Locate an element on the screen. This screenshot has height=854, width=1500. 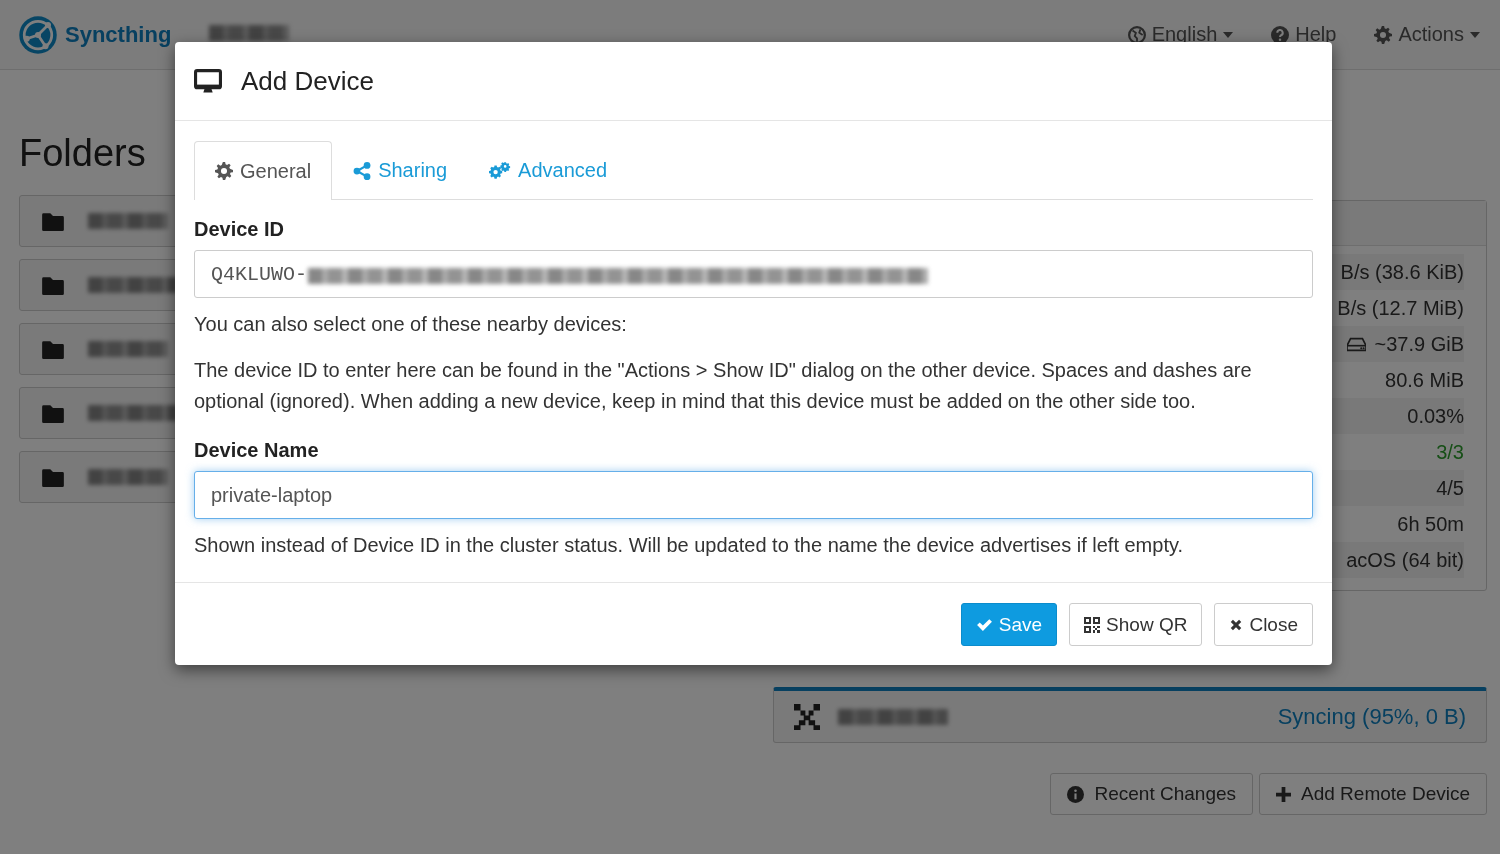
device-icon is located at coordinates (807, 716).